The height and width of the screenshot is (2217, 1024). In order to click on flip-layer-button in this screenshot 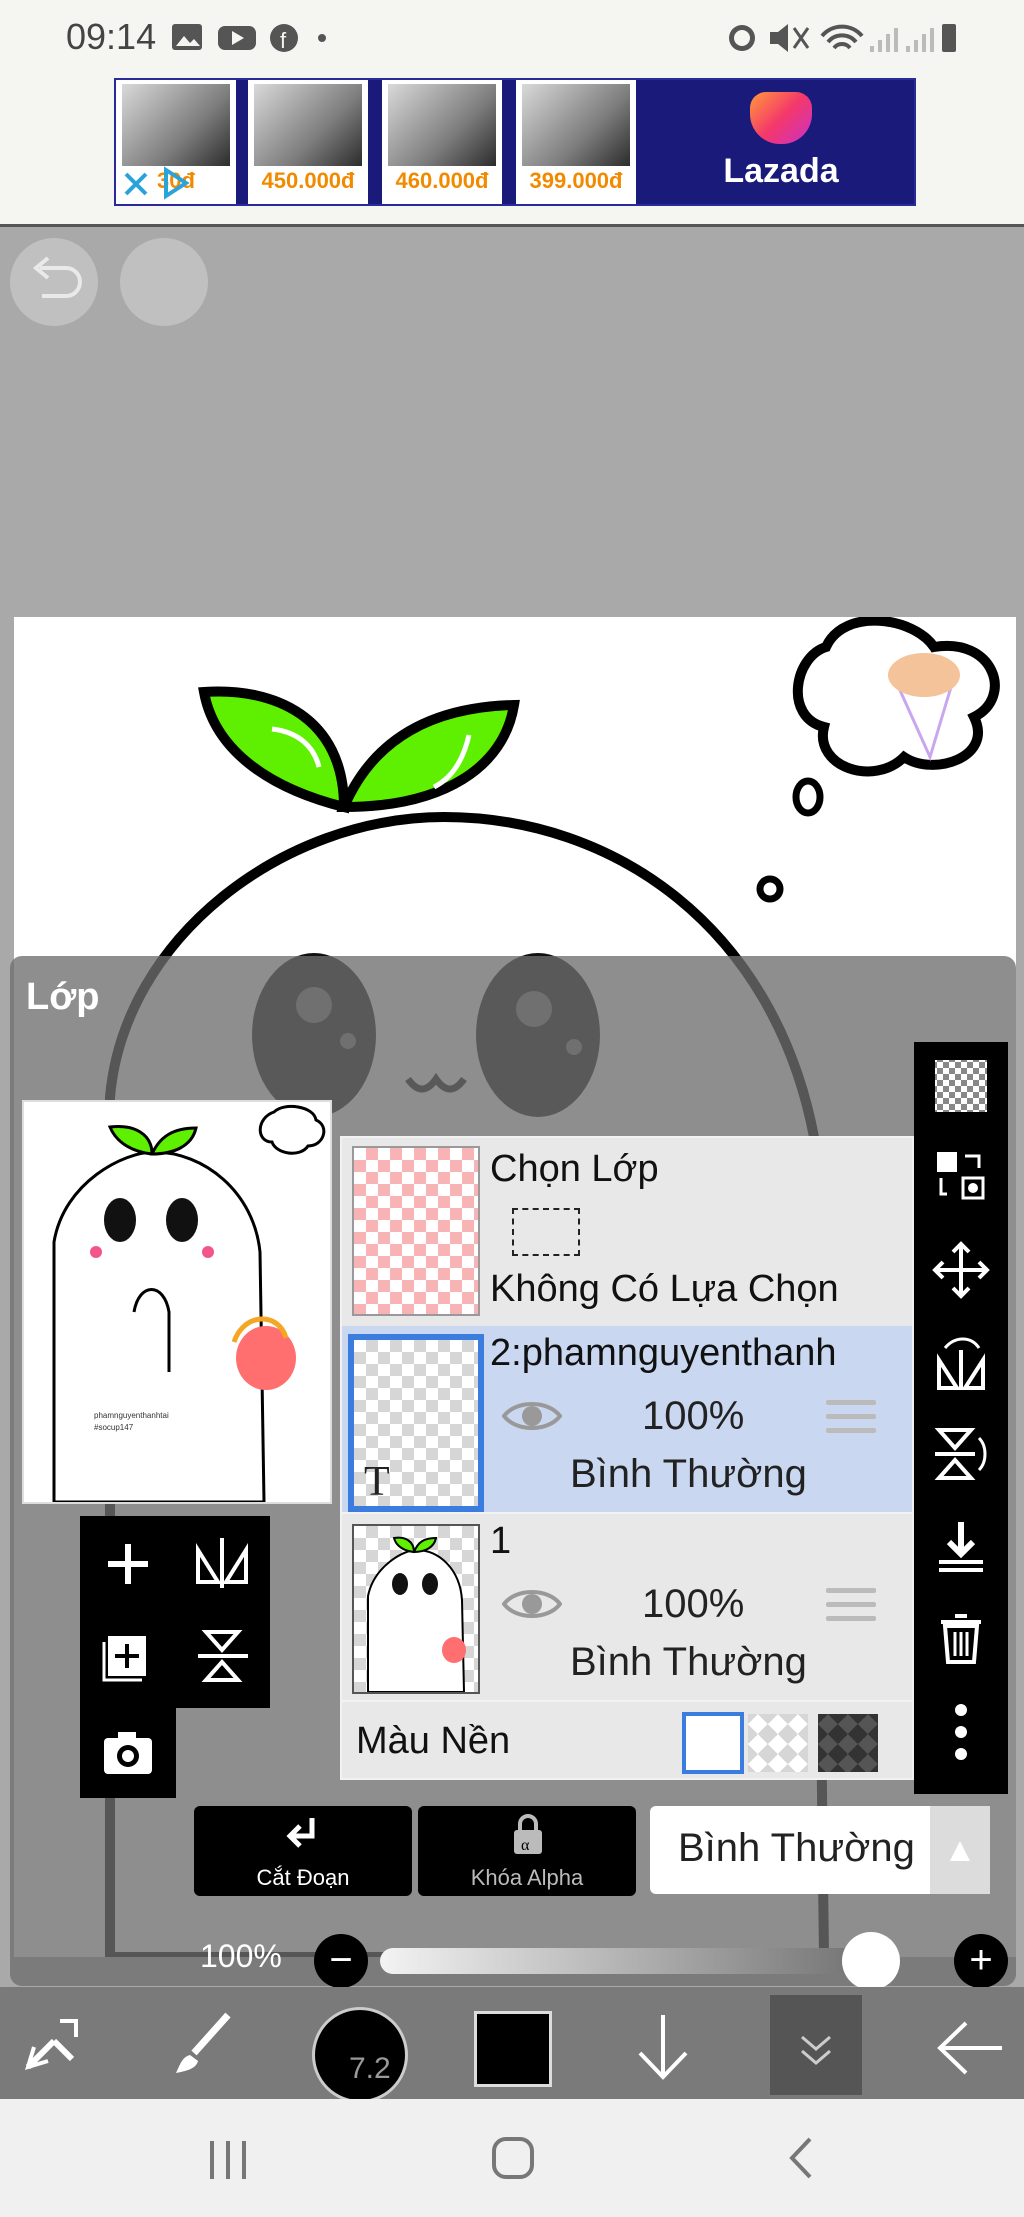, I will do `click(224, 1569)`.